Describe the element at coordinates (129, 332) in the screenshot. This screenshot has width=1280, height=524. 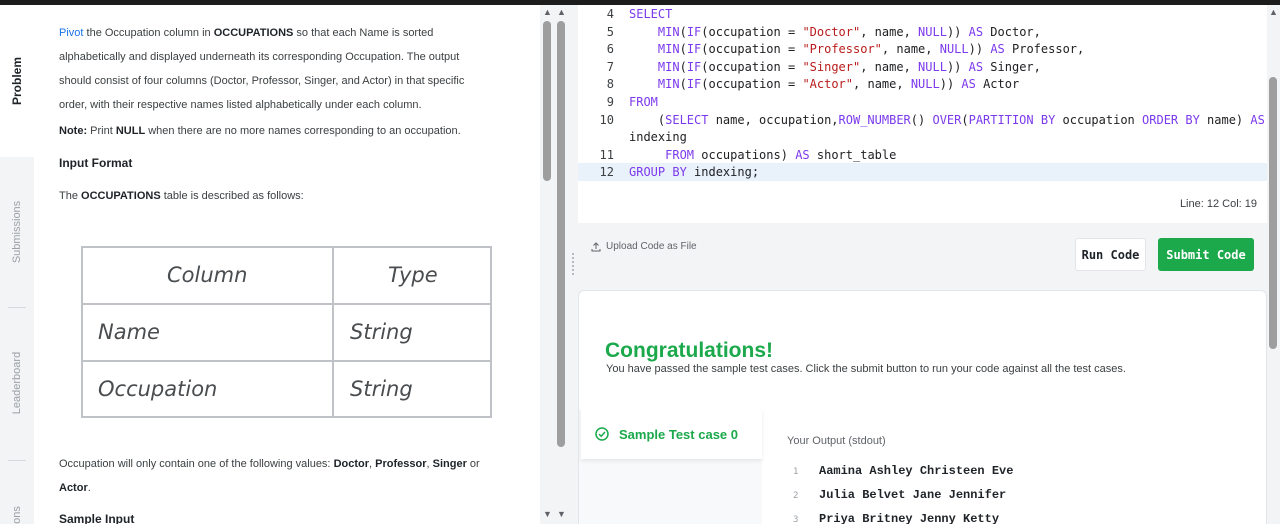
I see `table-cell: Name` at that location.